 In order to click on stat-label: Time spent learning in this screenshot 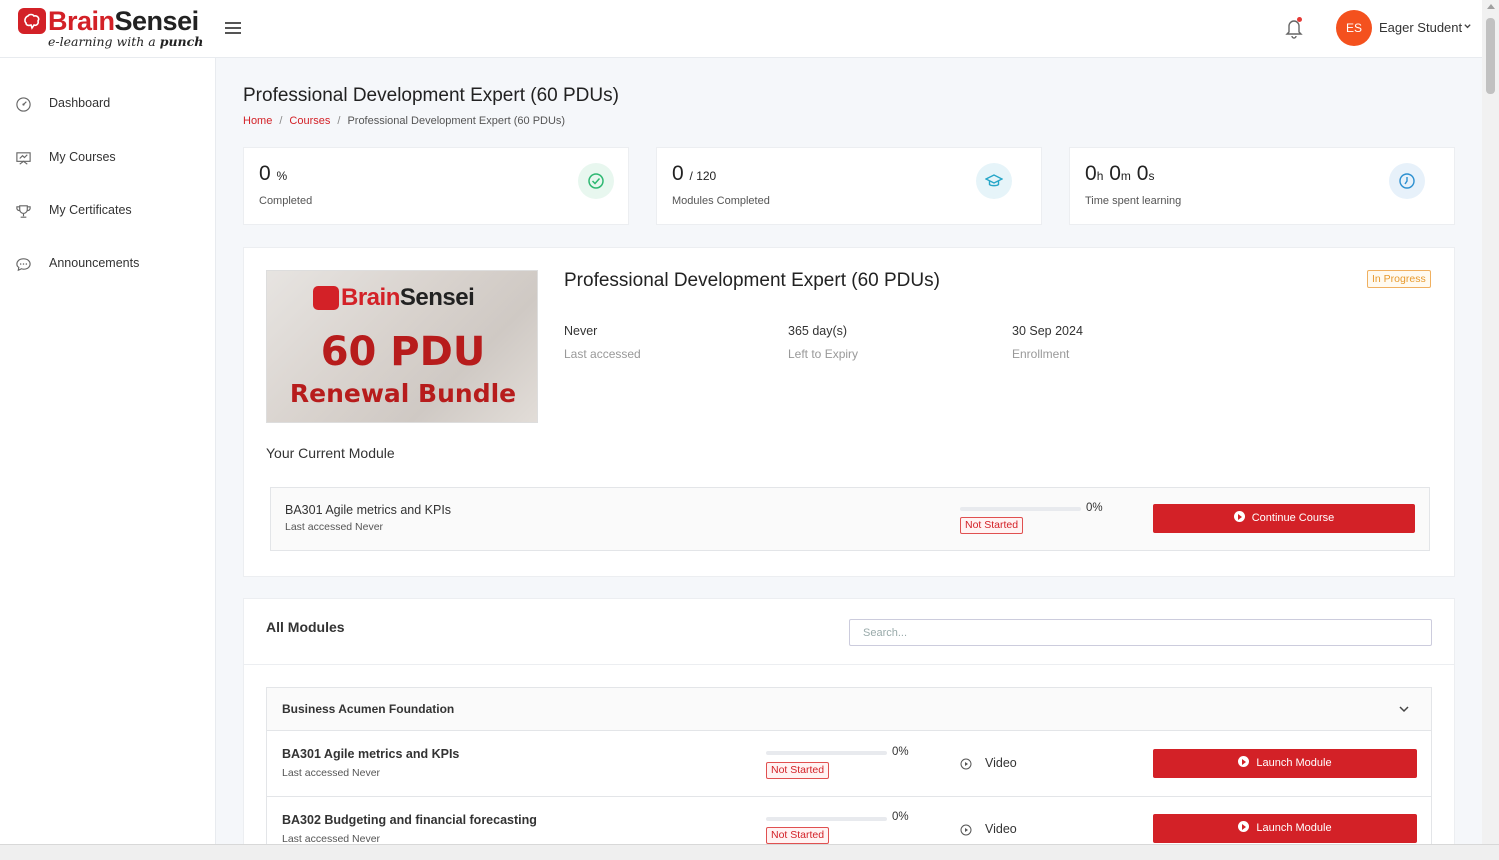, I will do `click(1133, 201)`.